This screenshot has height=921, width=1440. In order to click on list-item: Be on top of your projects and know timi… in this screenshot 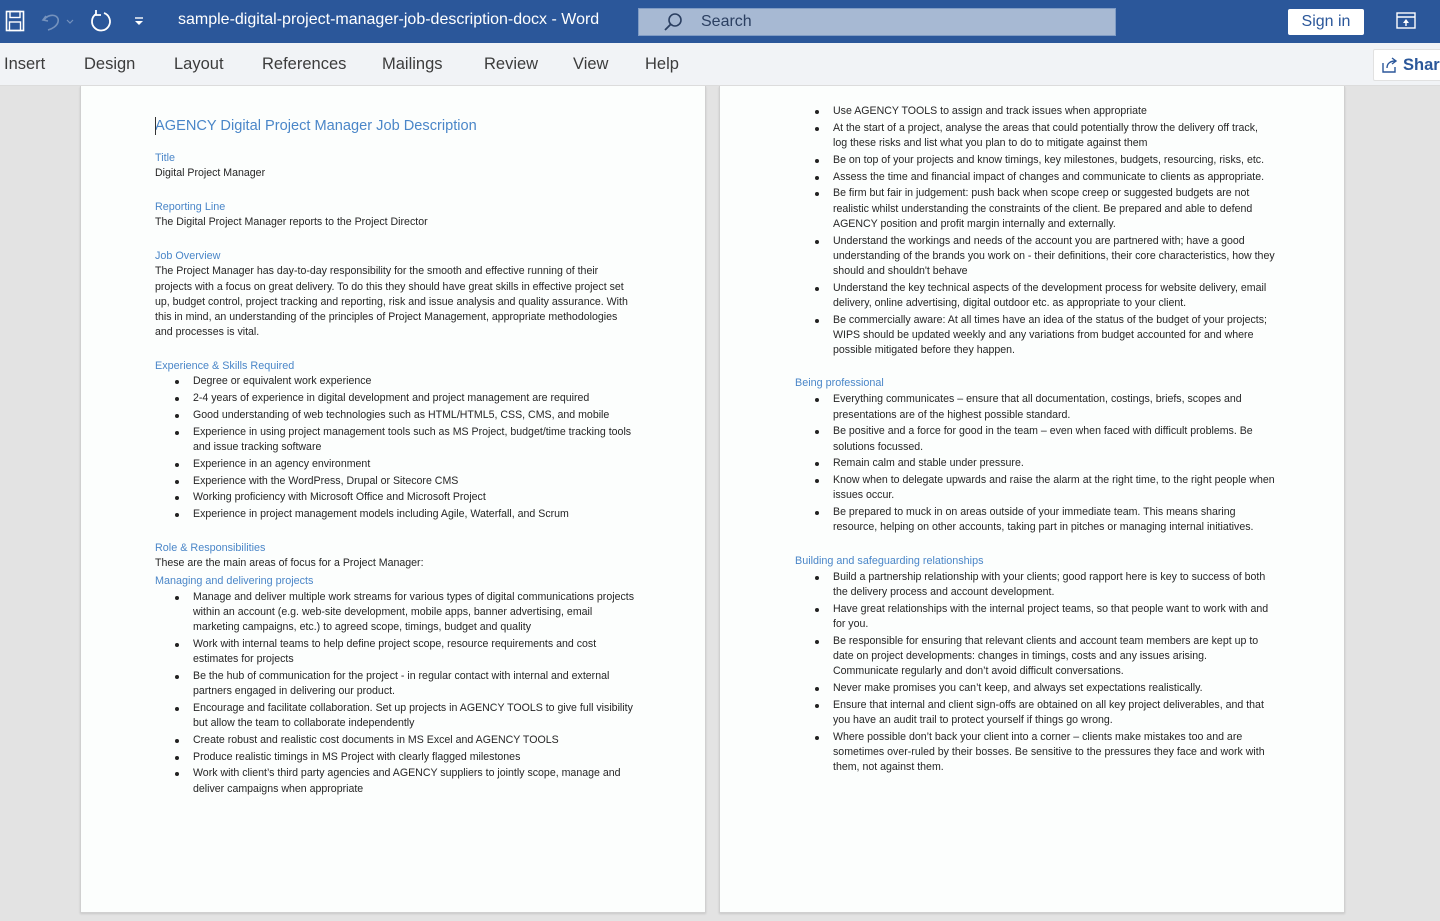, I will do `click(1045, 160)`.